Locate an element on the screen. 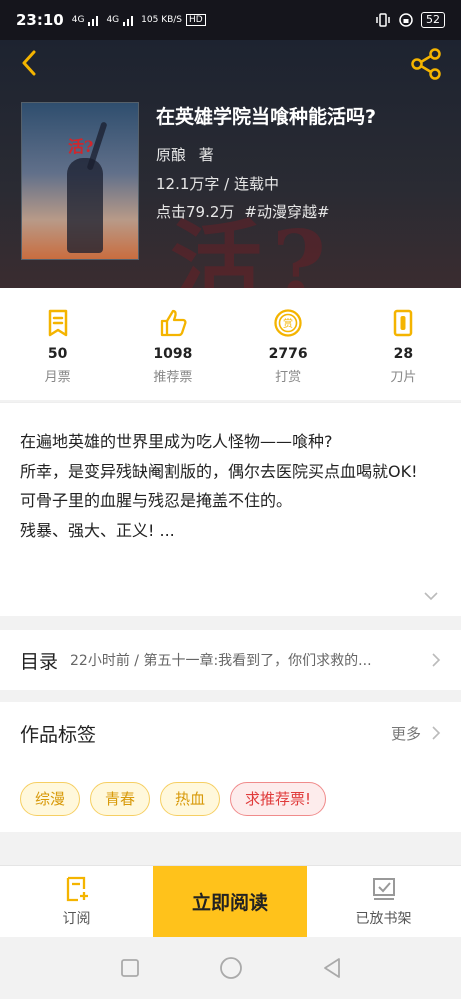 The width and height of the screenshot is (461, 999). svg-text: 赏 is located at coordinates (288, 324).